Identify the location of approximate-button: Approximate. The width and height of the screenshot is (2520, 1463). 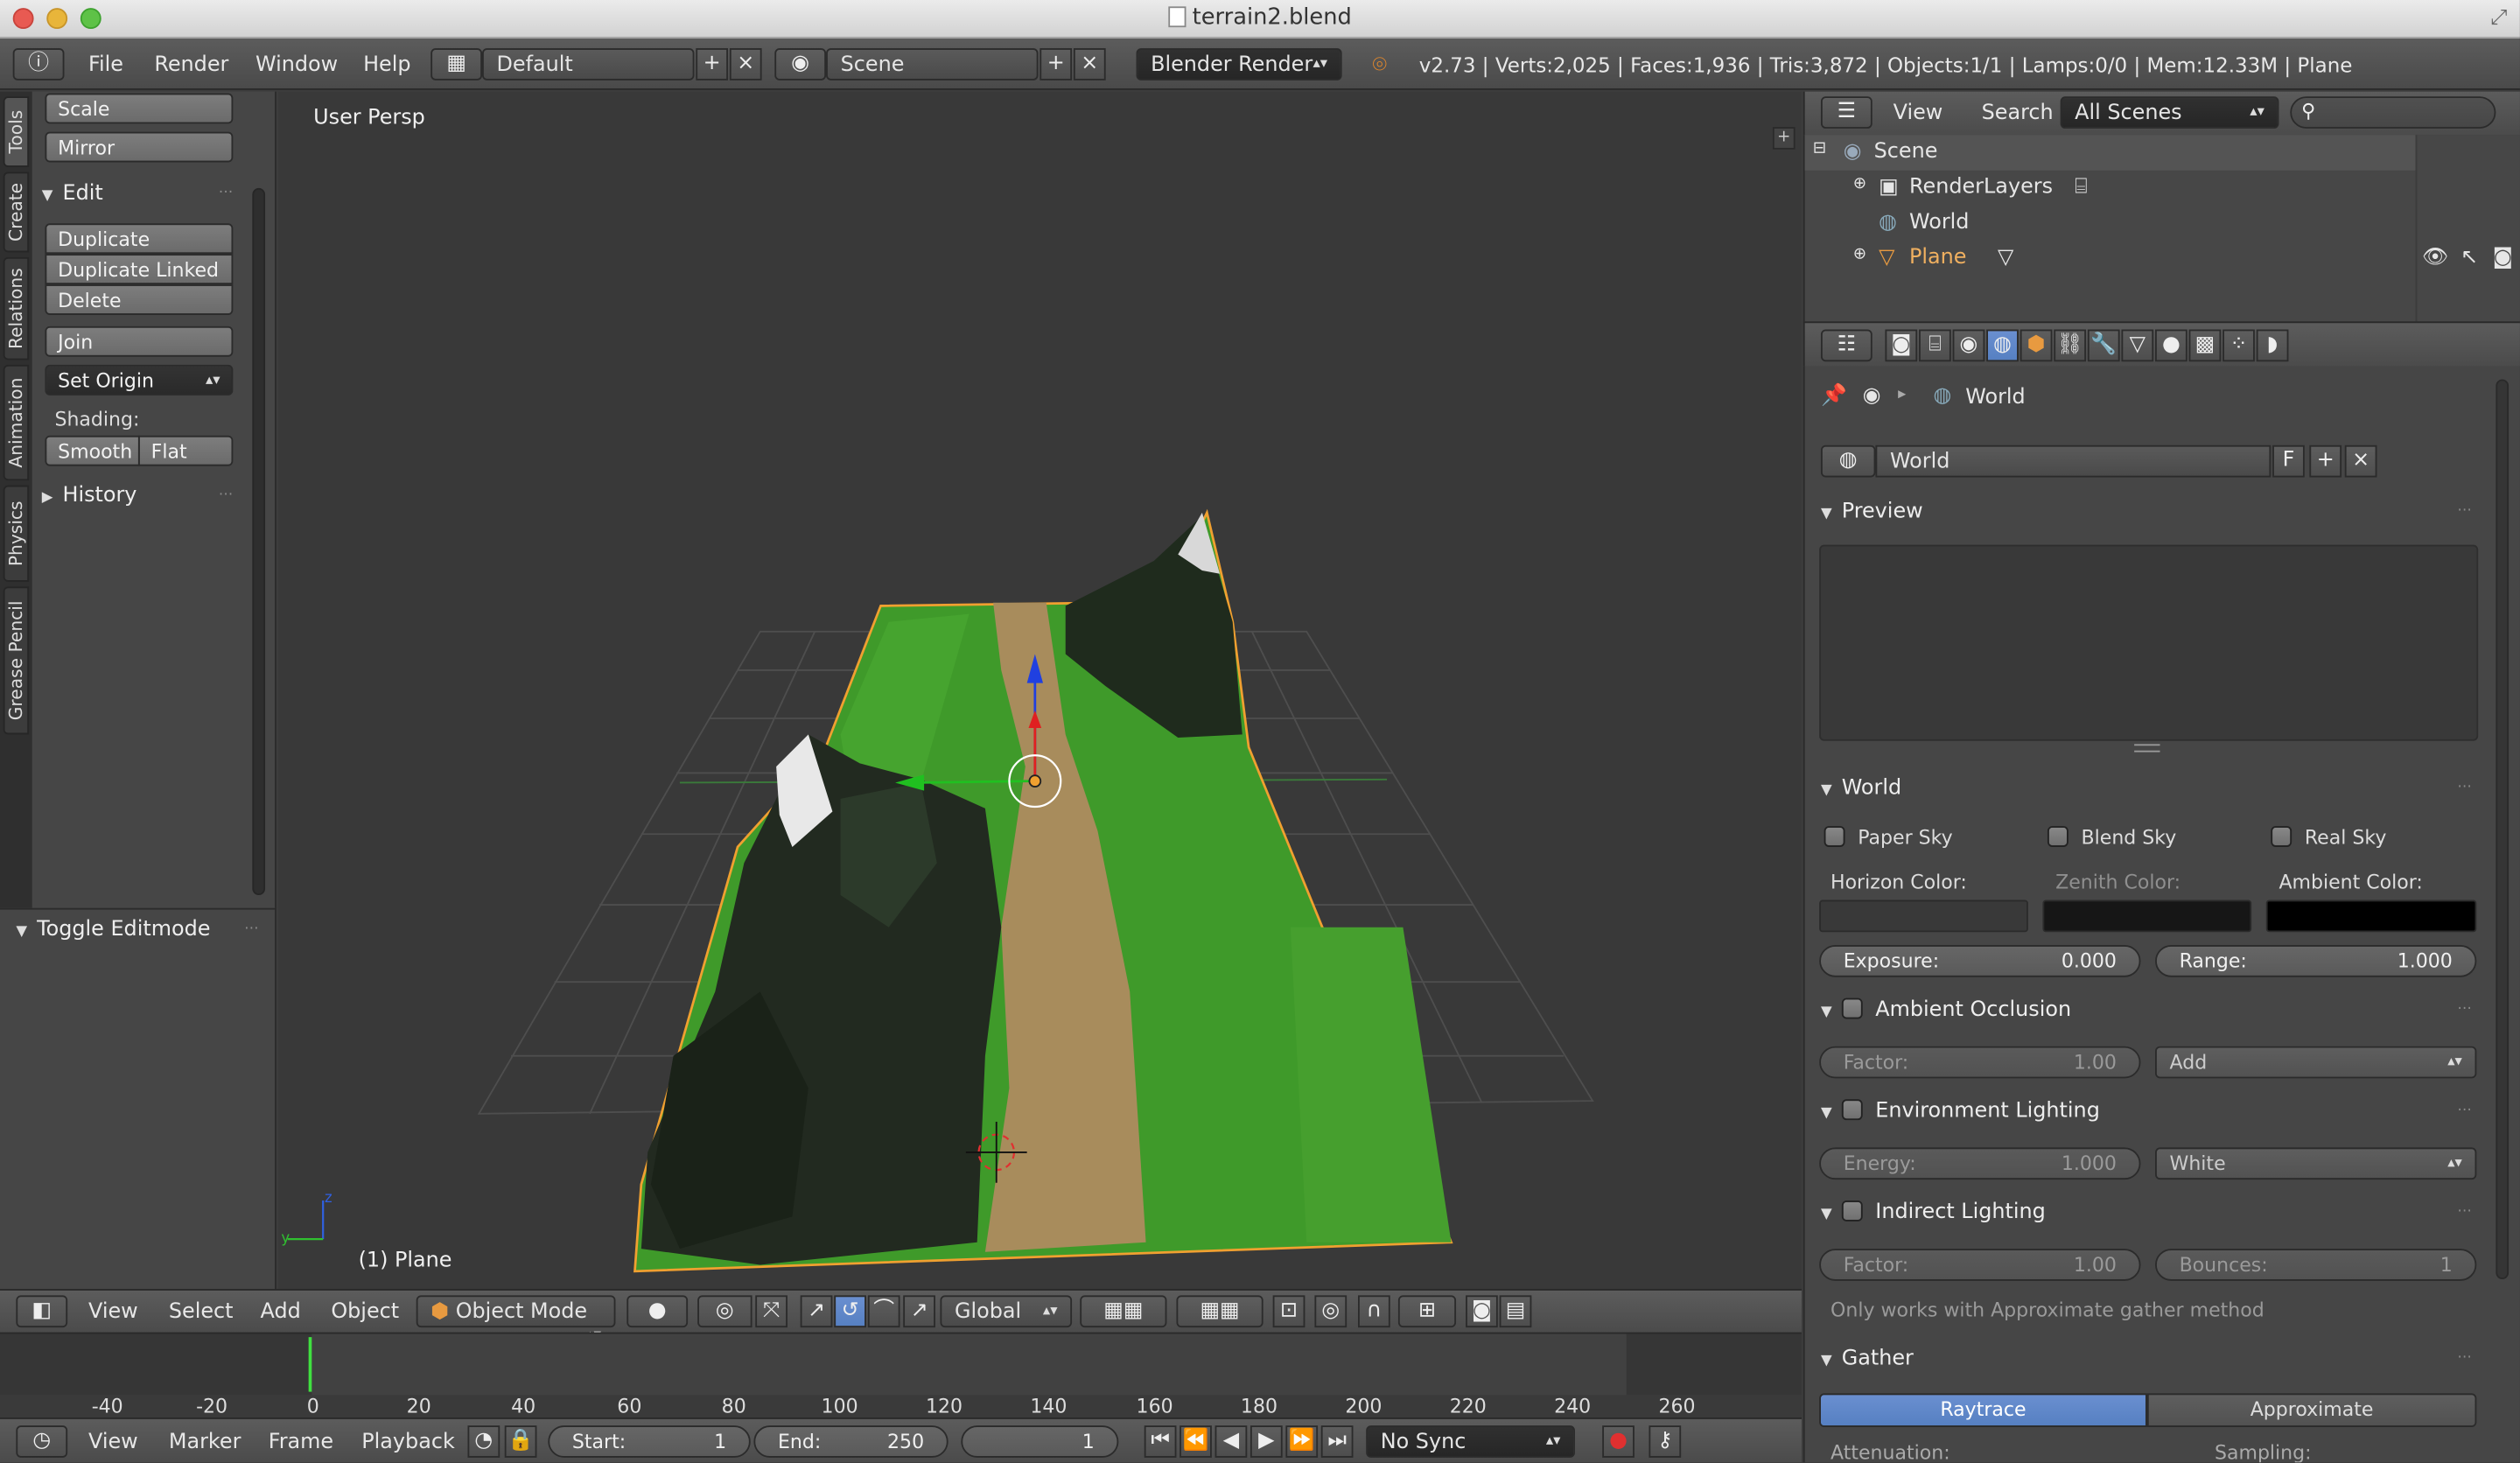
(2311, 1410).